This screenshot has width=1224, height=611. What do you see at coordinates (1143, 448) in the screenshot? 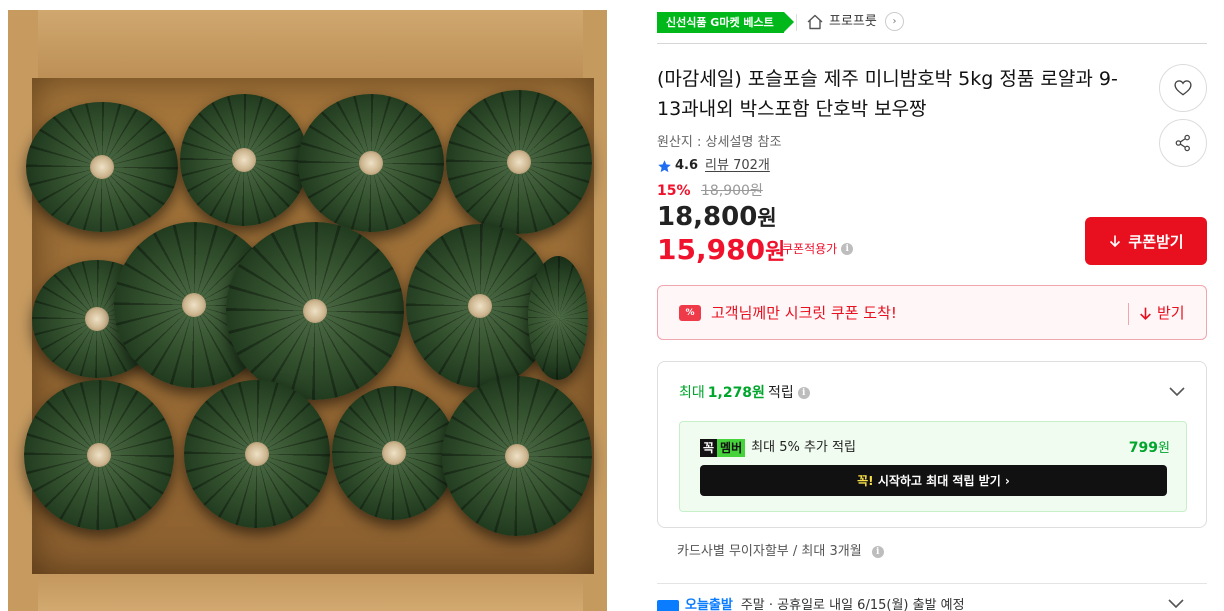
I see `member-amount-value: 799` at bounding box center [1143, 448].